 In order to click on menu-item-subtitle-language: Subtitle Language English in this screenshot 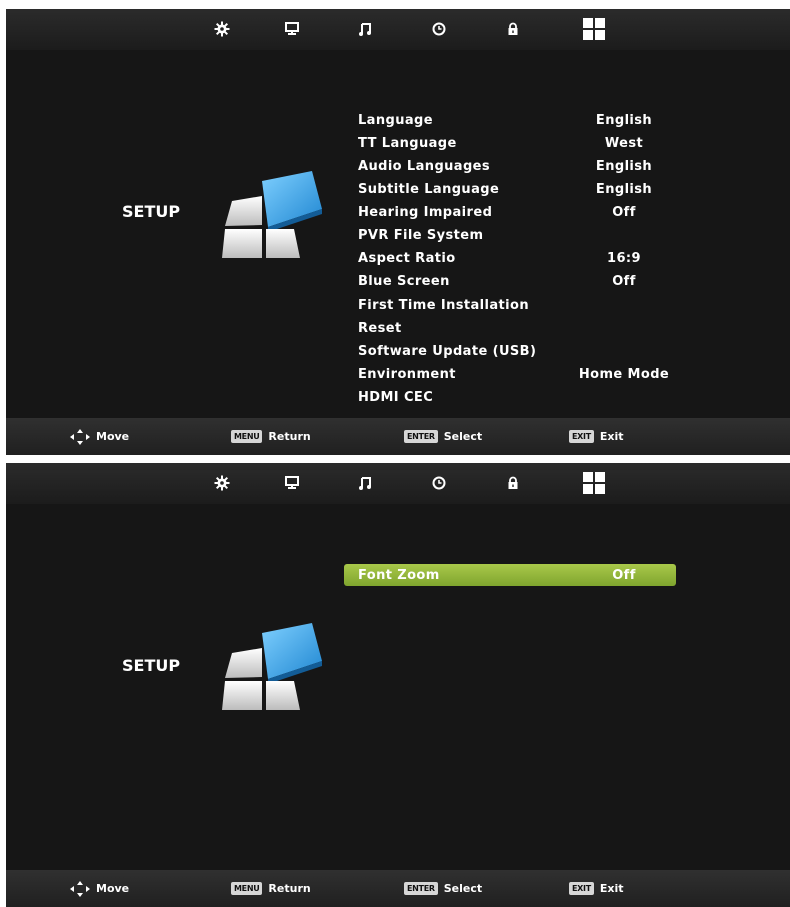, I will do `click(514, 189)`.